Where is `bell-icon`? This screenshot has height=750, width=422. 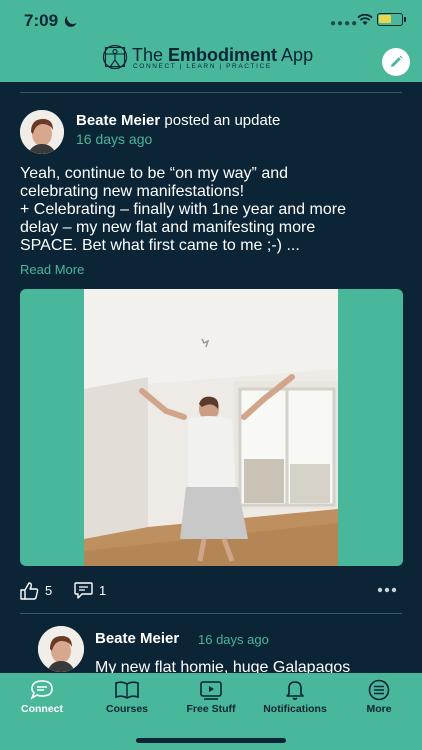 bell-icon is located at coordinates (295, 690).